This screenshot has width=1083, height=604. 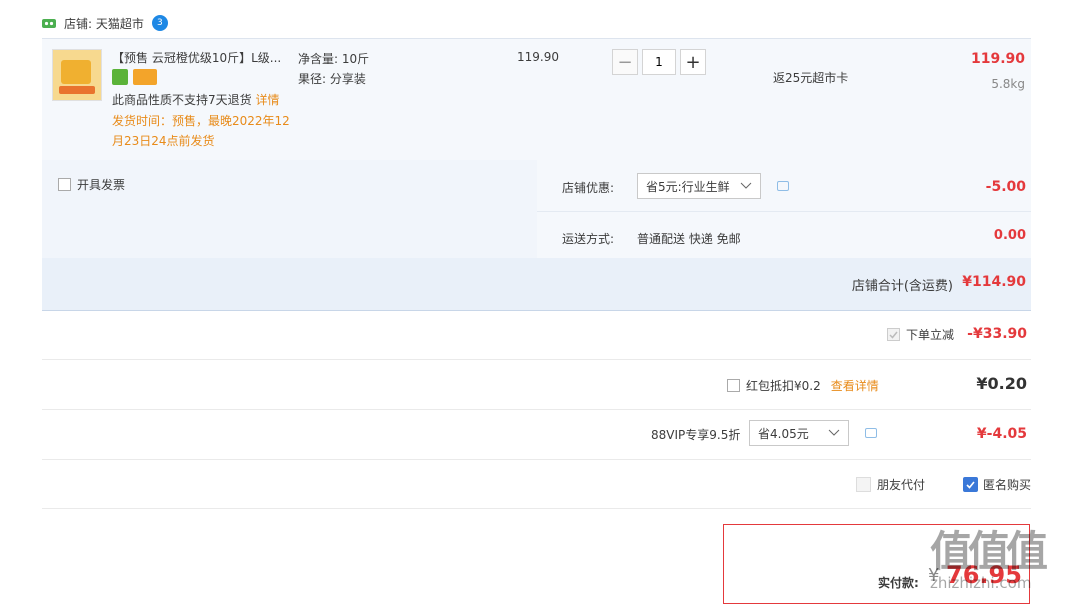 I want to click on payment-label: 实付款:, so click(x=898, y=583).